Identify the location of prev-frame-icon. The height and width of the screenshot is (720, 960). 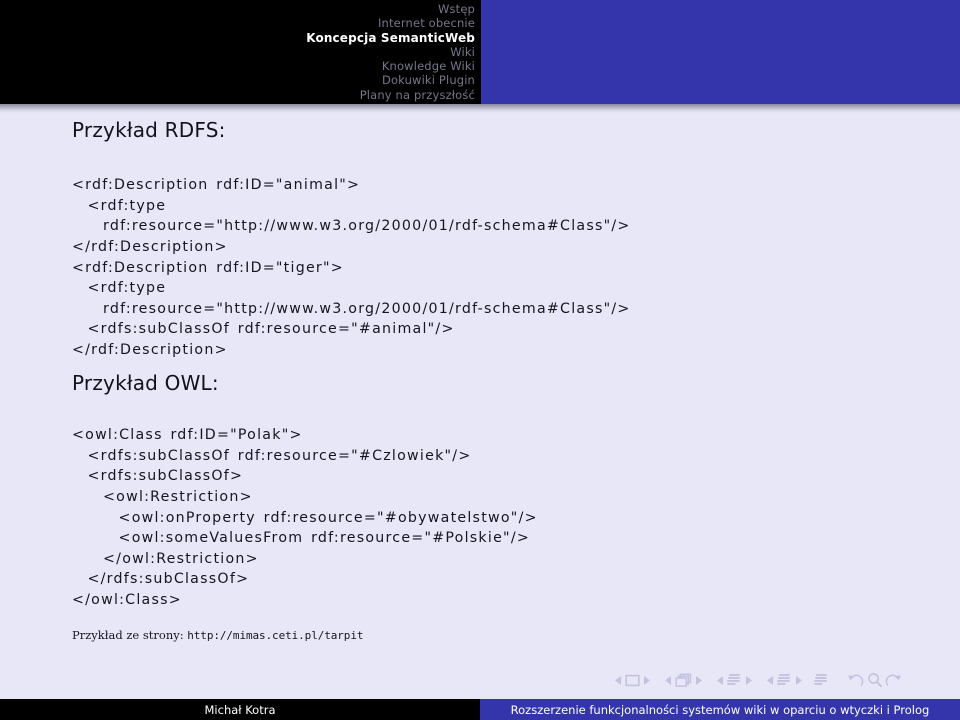
(668, 680).